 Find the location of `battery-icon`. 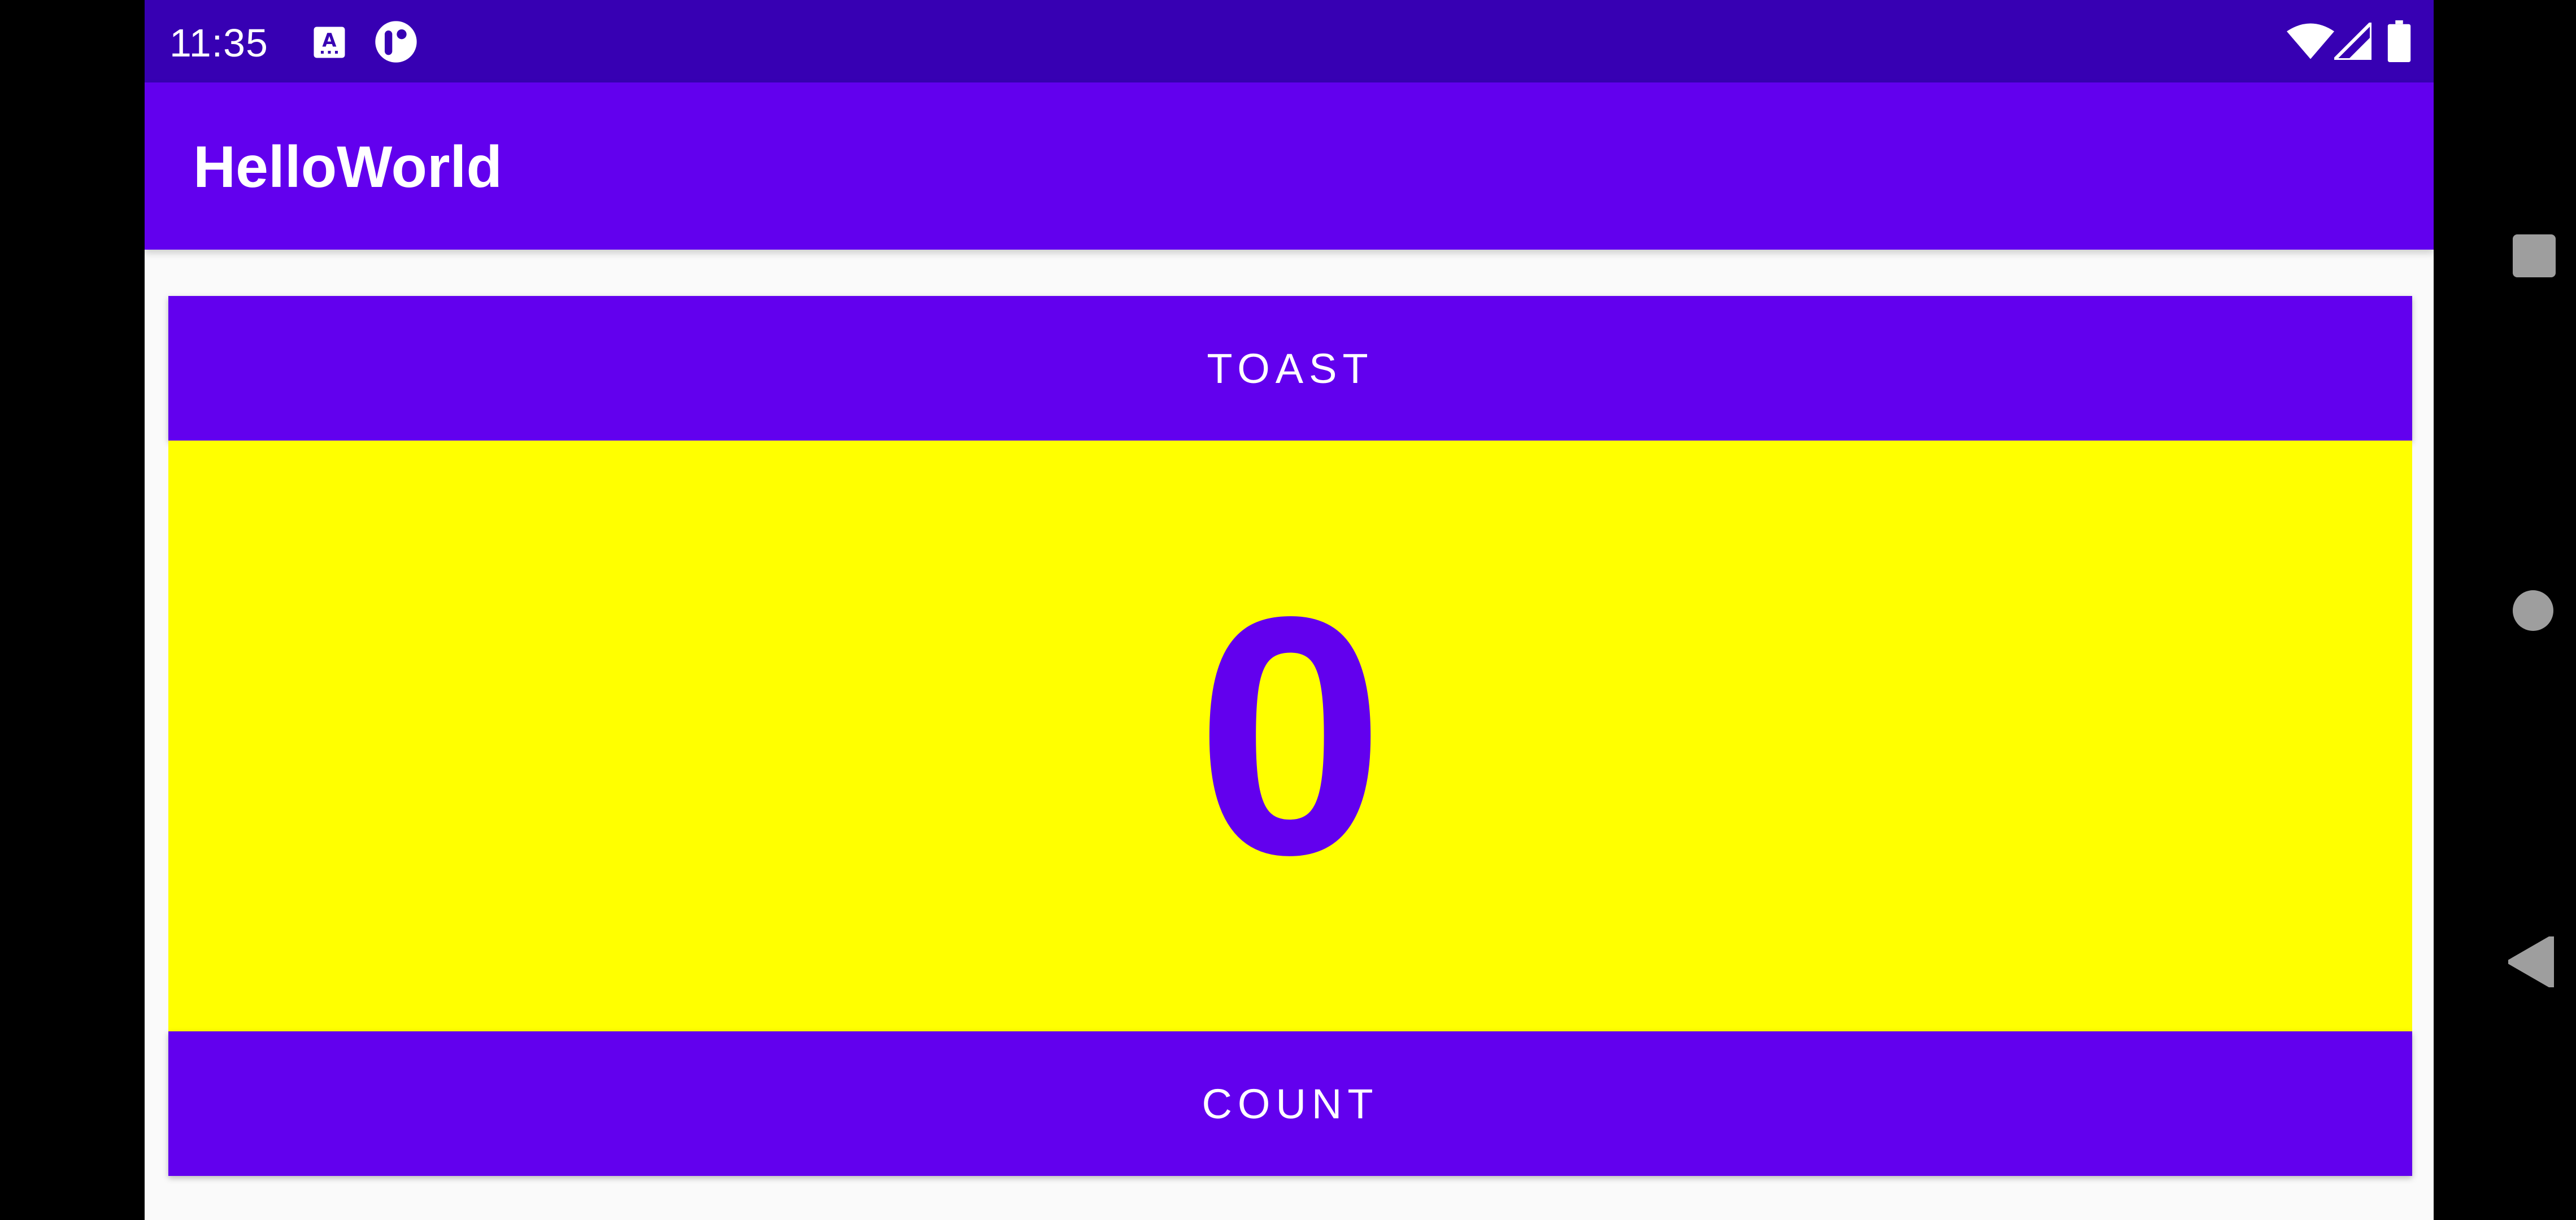

battery-icon is located at coordinates (2399, 41).